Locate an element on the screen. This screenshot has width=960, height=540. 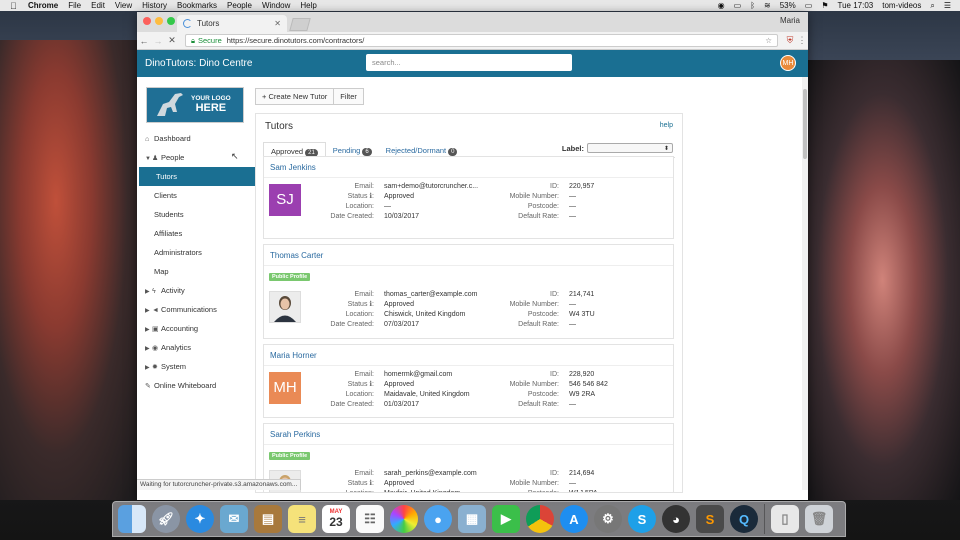
minimize-window-button is located at coordinates (159, 21).